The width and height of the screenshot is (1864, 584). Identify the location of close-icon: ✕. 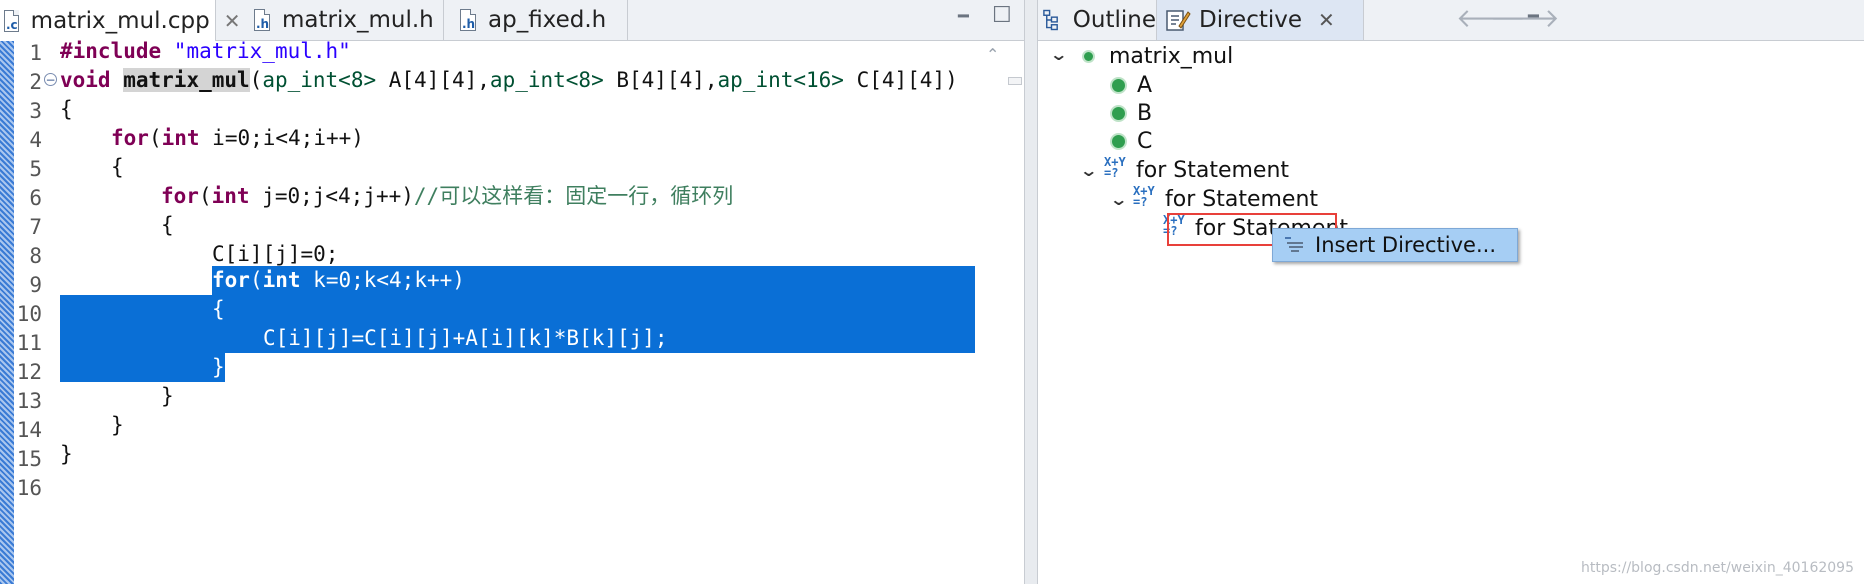
(1326, 20).